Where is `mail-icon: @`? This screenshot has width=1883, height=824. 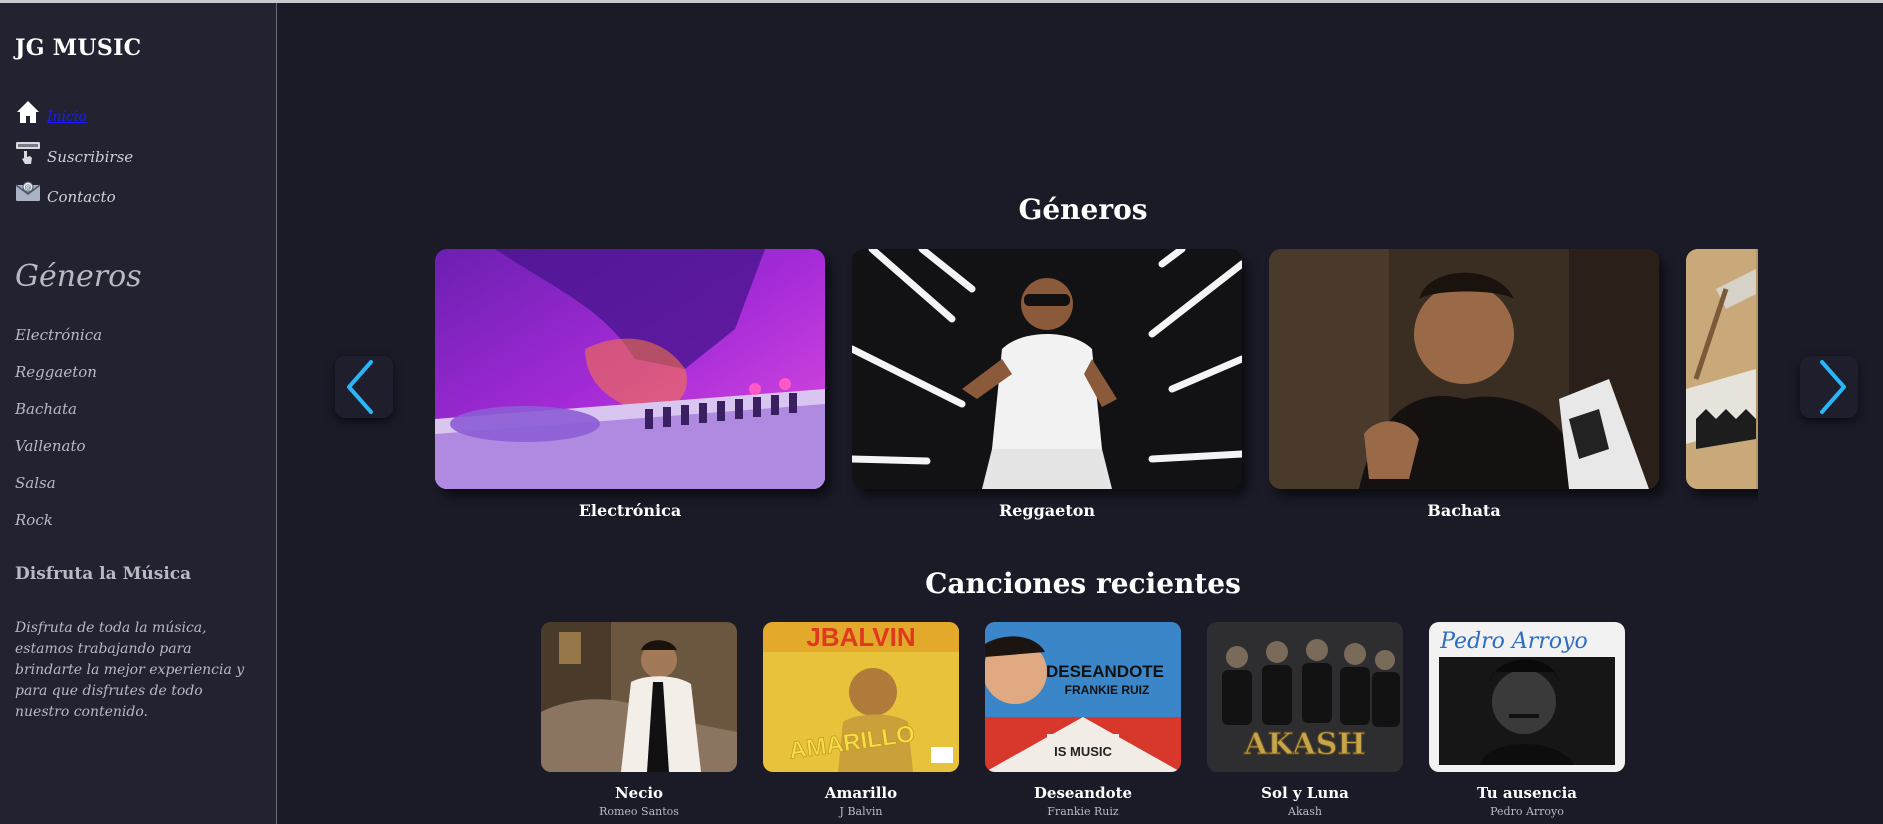
mail-icon: @ is located at coordinates (28, 192).